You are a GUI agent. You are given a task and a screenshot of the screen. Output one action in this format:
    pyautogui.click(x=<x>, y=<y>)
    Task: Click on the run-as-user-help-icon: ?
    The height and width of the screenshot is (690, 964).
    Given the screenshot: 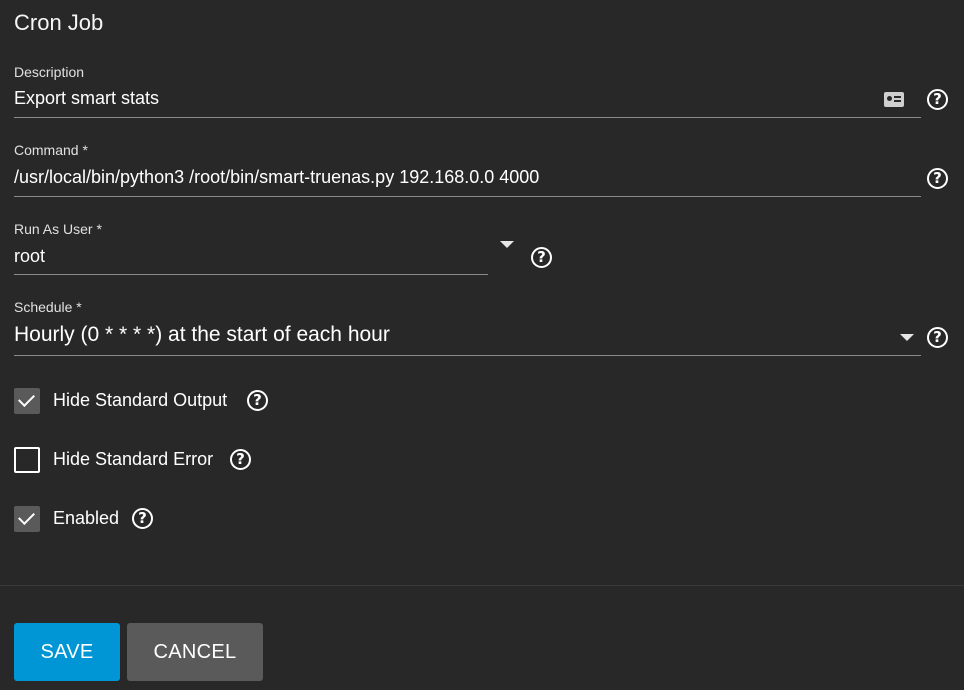 What is the action you would take?
    pyautogui.click(x=541, y=257)
    